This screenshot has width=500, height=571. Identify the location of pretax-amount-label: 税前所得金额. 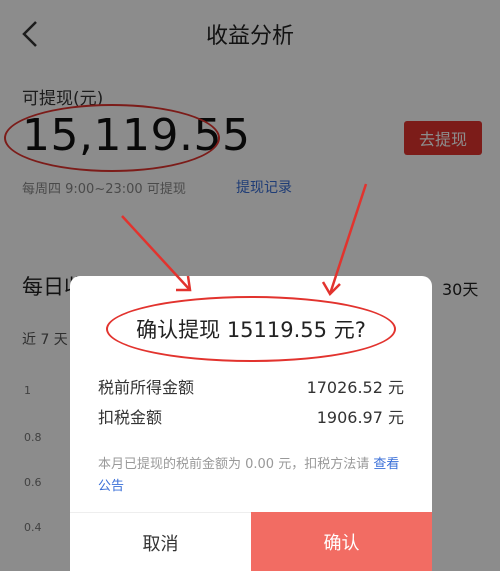
(146, 387).